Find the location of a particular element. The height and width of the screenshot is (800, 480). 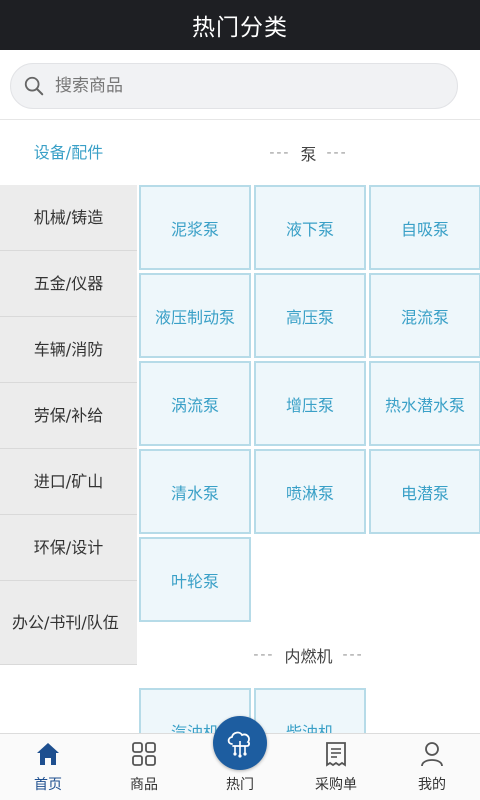

tab-products: 商品 is located at coordinates (144, 767).